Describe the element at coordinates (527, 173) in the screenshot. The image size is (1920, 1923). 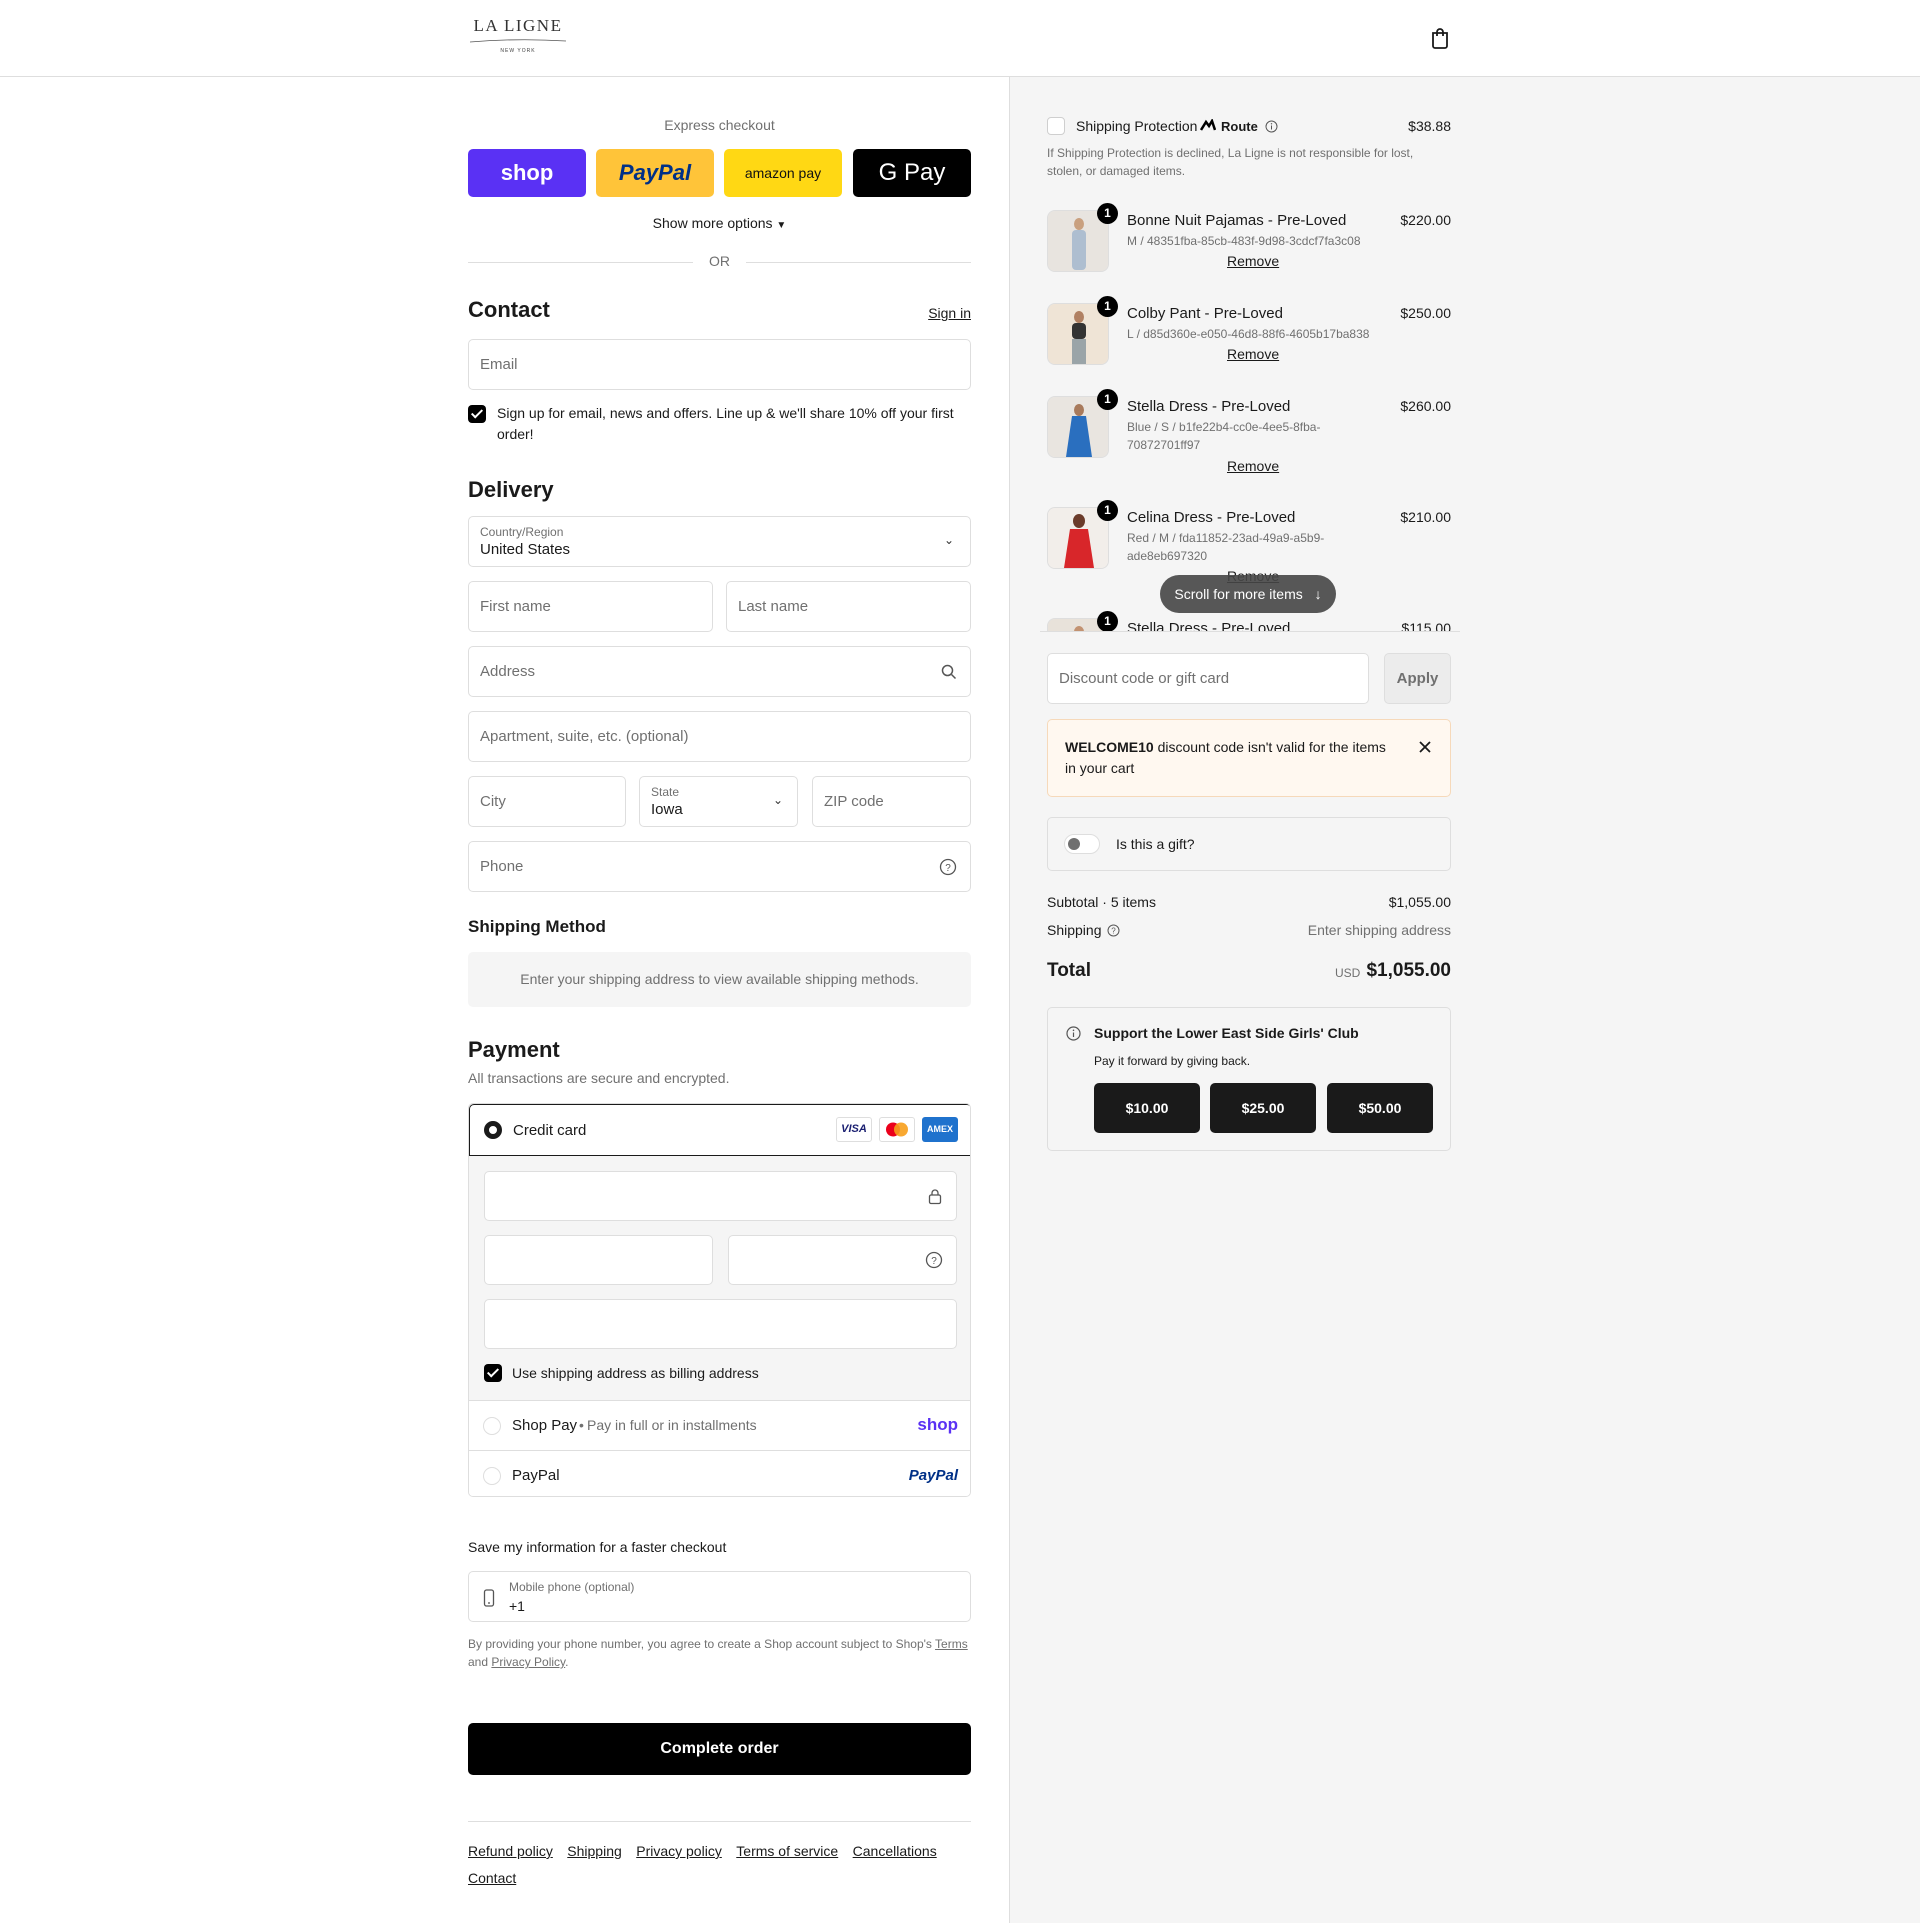
I see `shop-pay-button: shop` at that location.